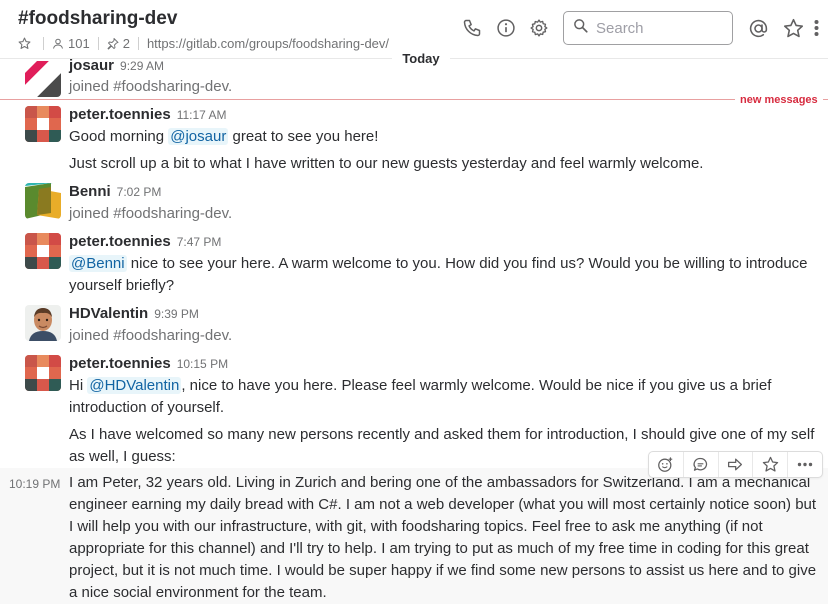 The height and width of the screenshot is (604, 828). I want to click on start-thread-button, so click(701, 464).